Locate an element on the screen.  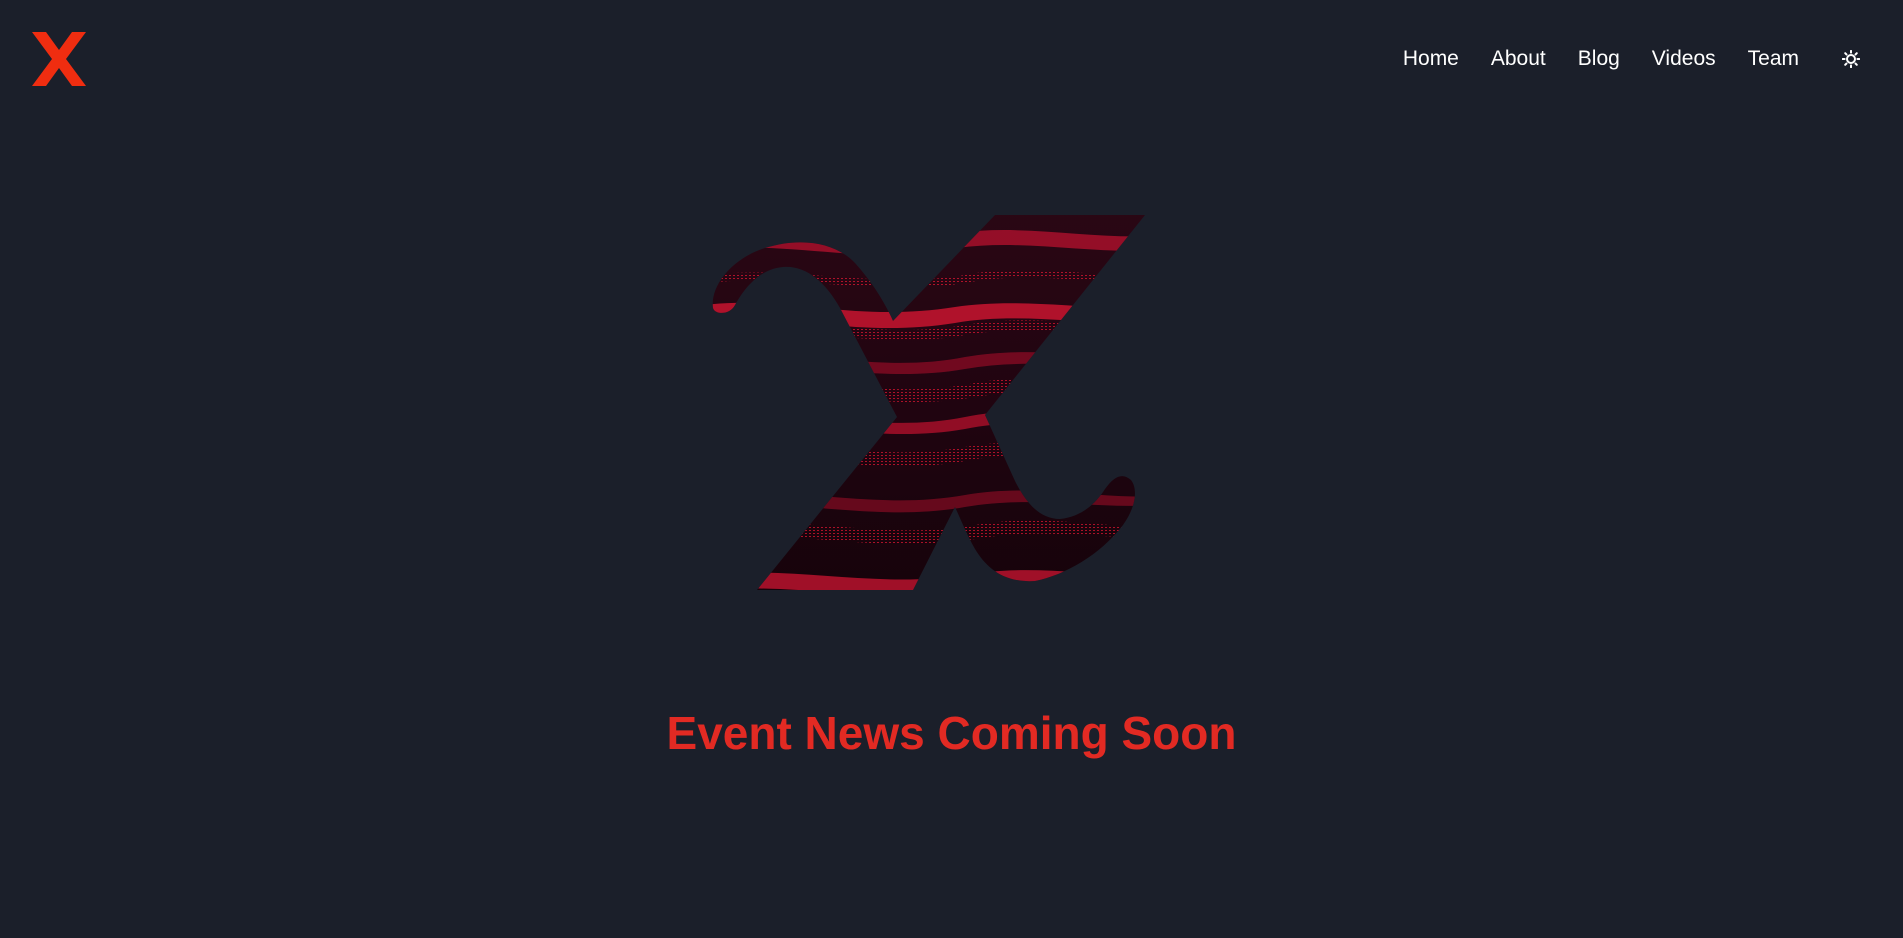
nav-videos: Videos is located at coordinates (1684, 59).